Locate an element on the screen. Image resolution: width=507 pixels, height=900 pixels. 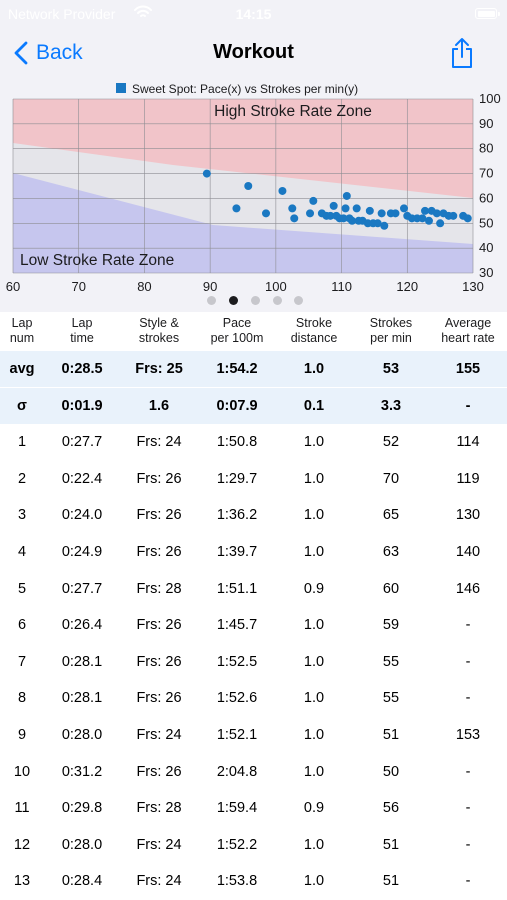
lap-row: 4 0:24.9 Frs: 26 1:39.7 1.0 63 140 is located at coordinates (253, 552).